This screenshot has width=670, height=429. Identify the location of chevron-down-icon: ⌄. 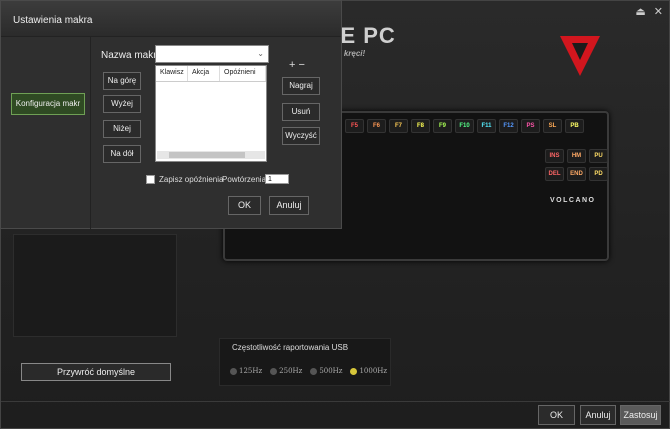
(260, 53).